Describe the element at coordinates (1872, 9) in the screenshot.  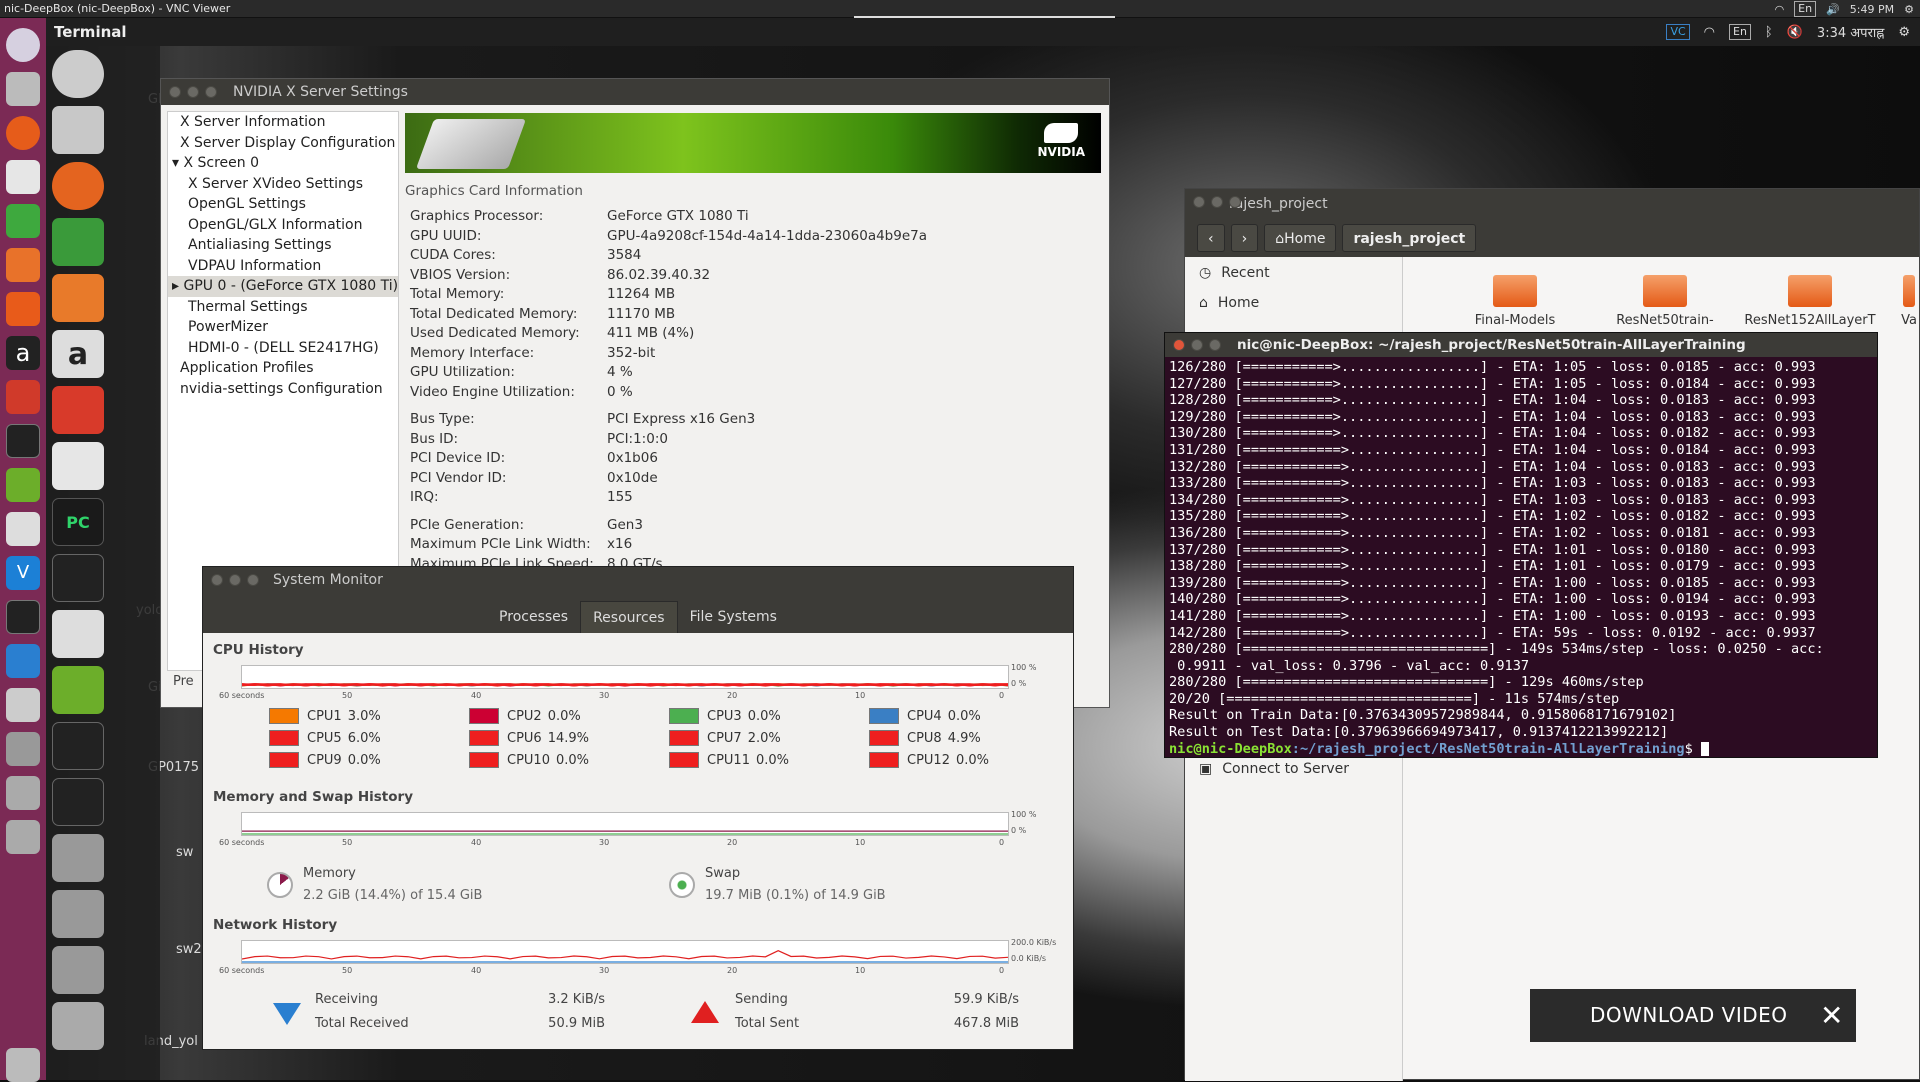
I see `vnc-clock: 5:49 PM` at that location.